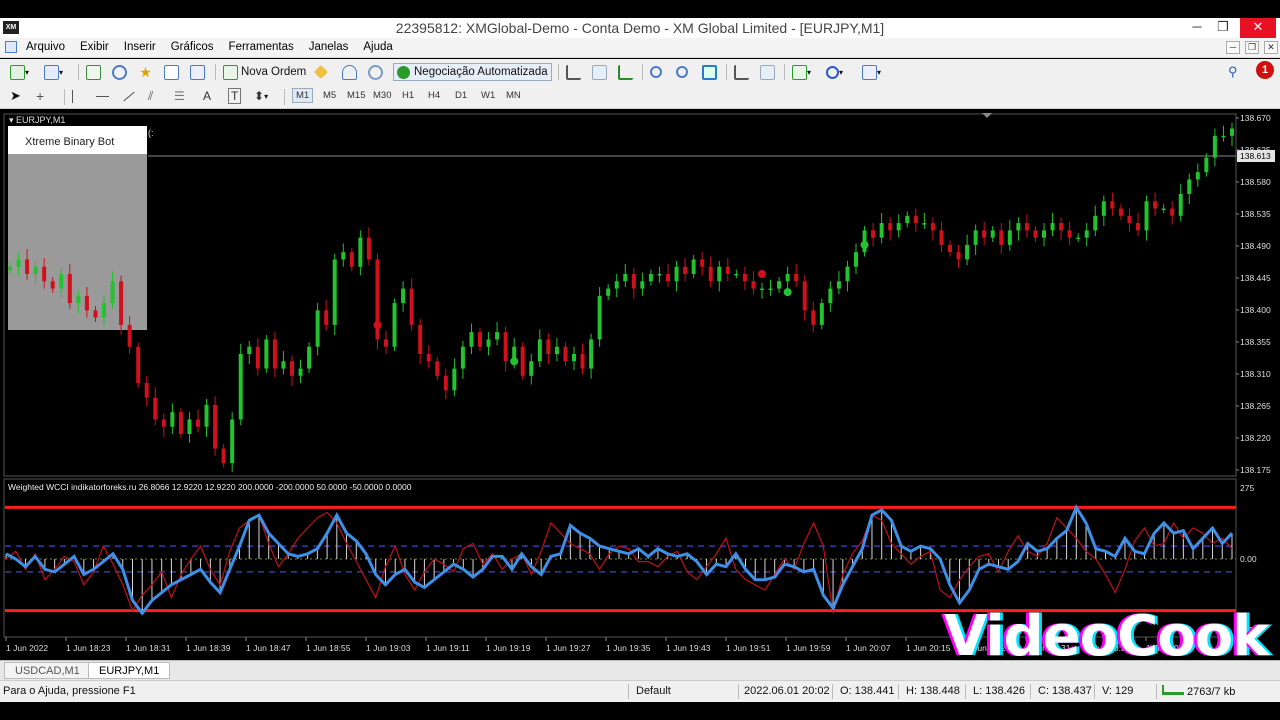 Image resolution: width=1280 pixels, height=720 pixels. What do you see at coordinates (1255, 406) in the screenshot?
I see `price-tick-label: 138.265` at bounding box center [1255, 406].